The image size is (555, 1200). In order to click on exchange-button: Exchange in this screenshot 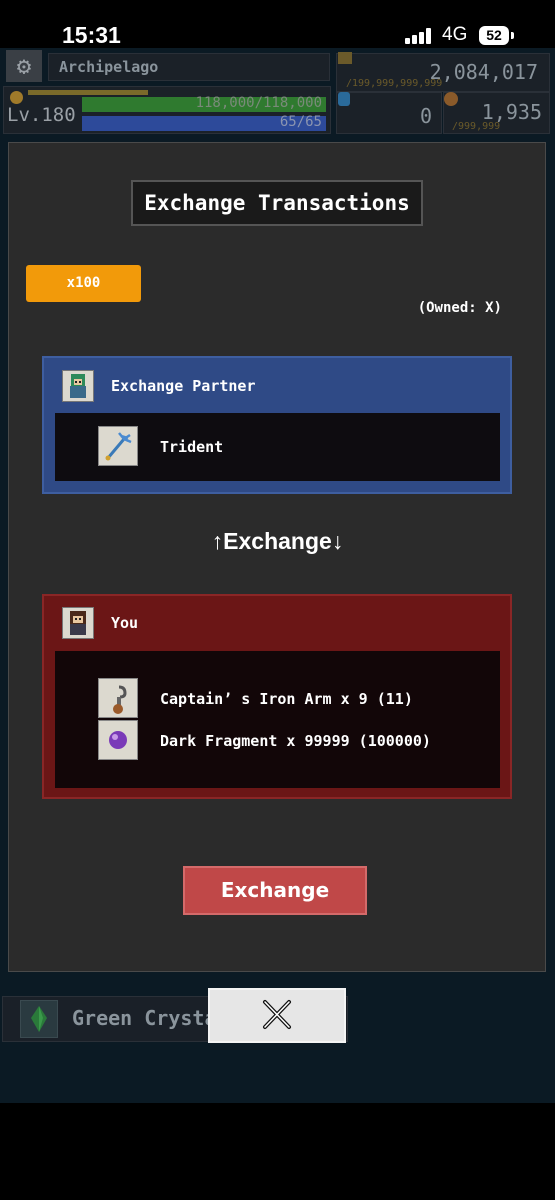, I will do `click(275, 890)`.